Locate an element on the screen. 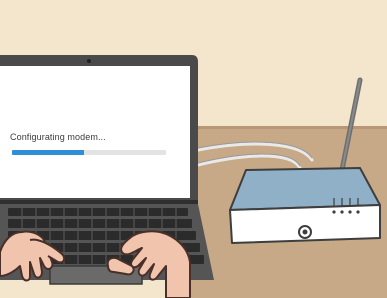 The height and width of the screenshot is (298, 387). webcam is located at coordinates (89, 61).